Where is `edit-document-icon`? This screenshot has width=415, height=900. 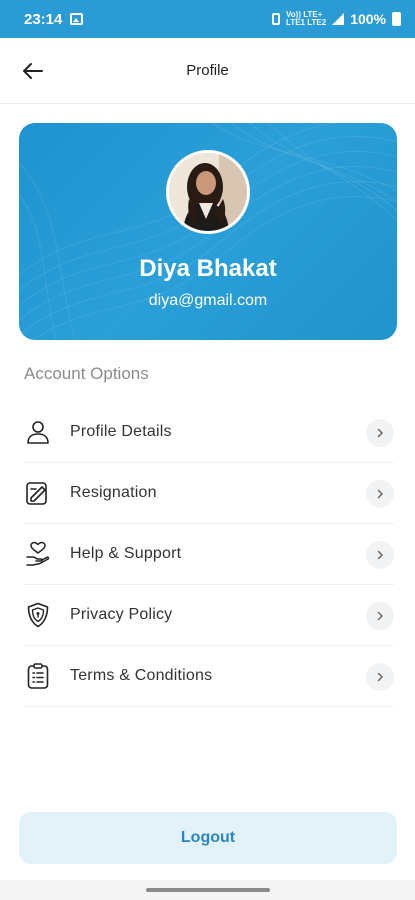 edit-document-icon is located at coordinates (36, 493).